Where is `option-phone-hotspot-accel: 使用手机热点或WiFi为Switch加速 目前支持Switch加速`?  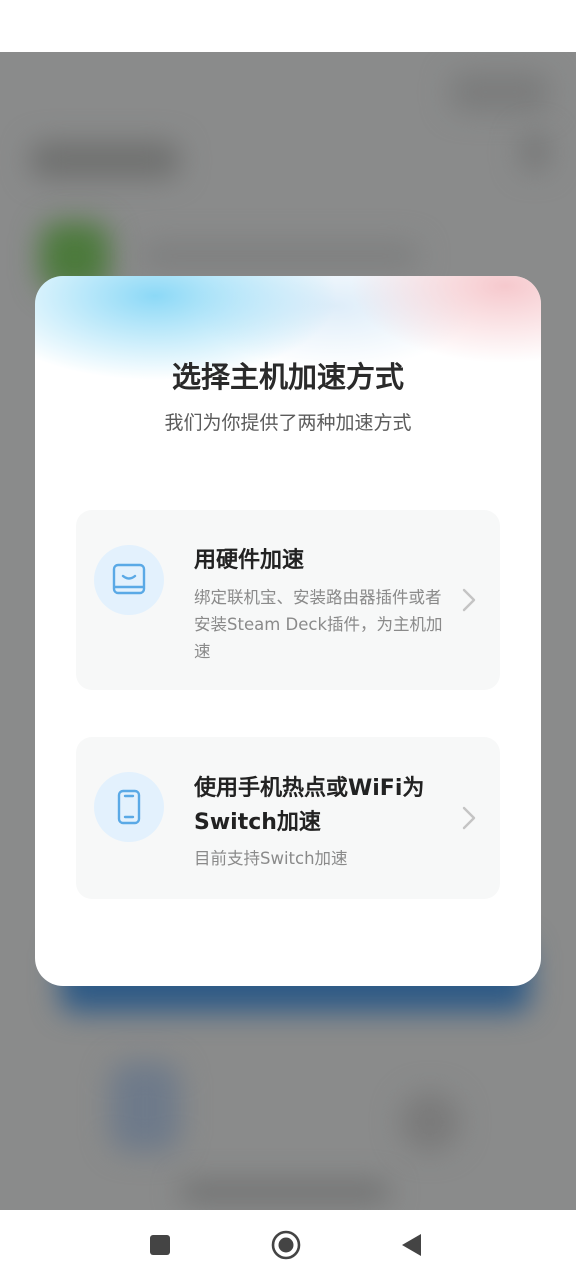 option-phone-hotspot-accel: 使用手机热点或WiFi为Switch加速 目前支持Switch加速 is located at coordinates (288, 818).